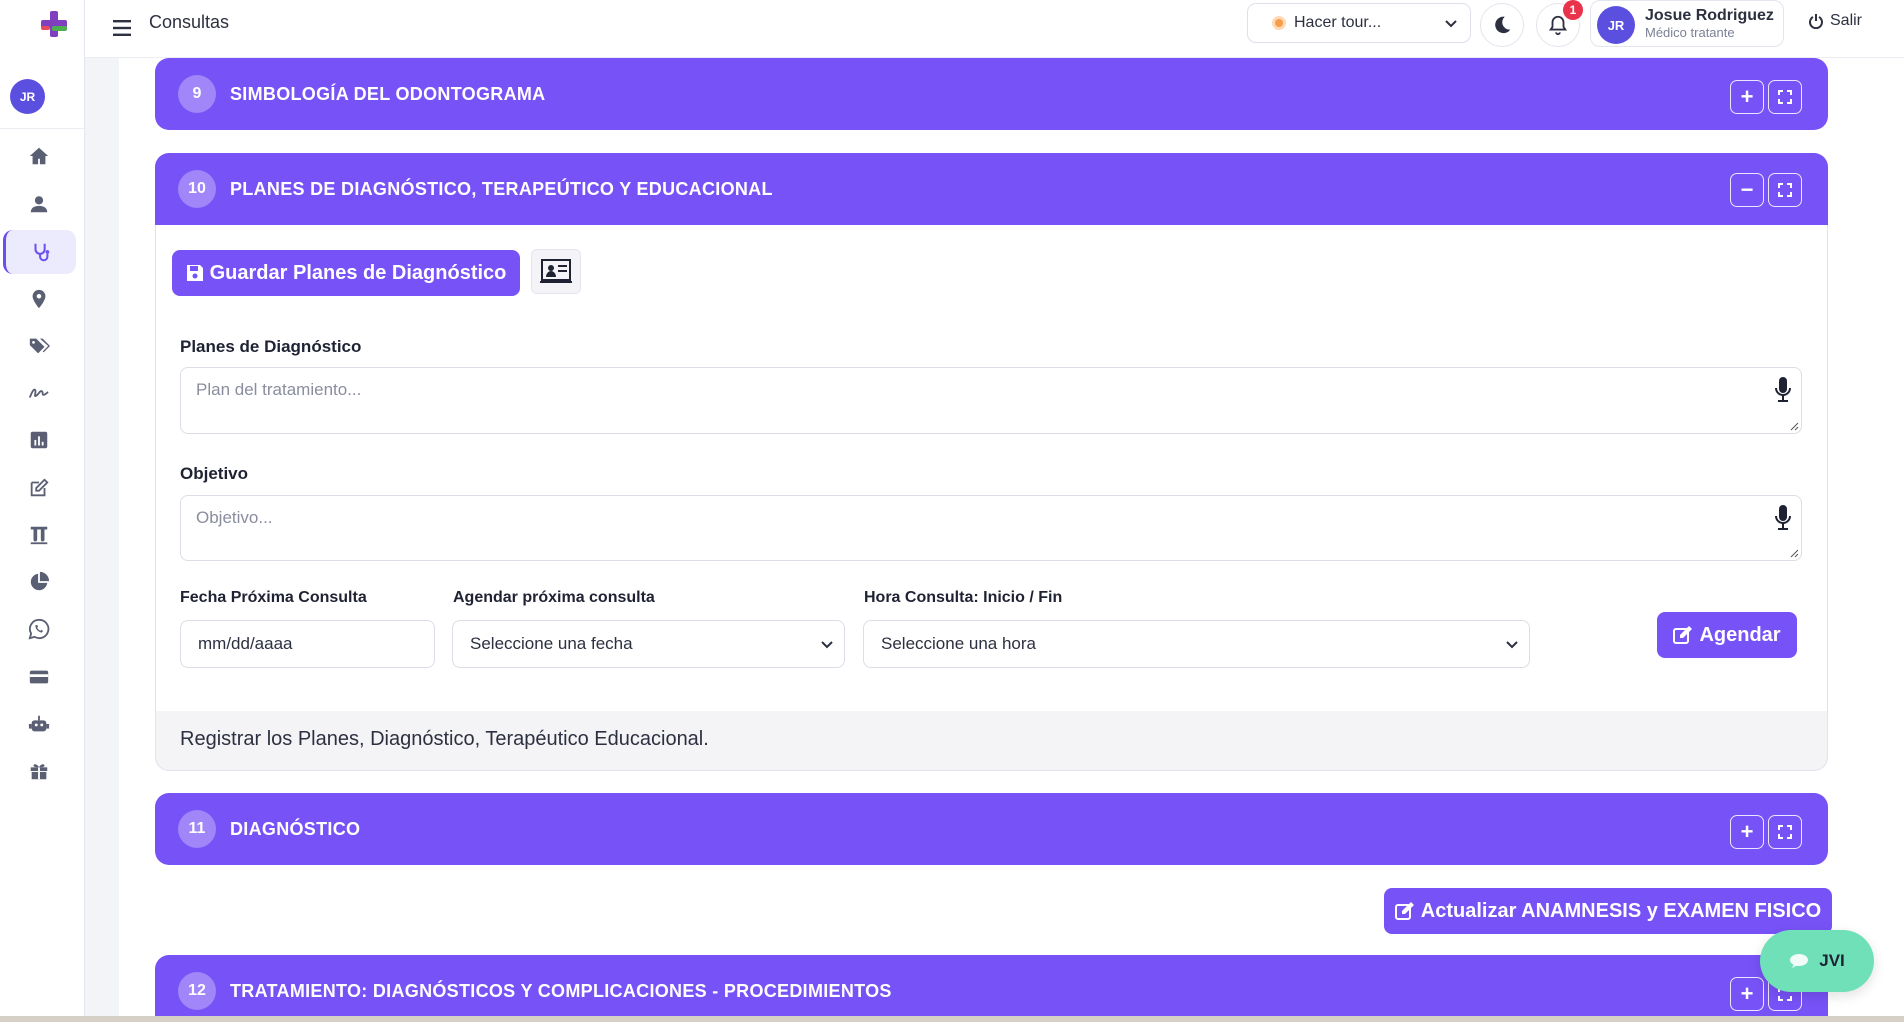  I want to click on sidebar-avatar: JR, so click(27, 96).